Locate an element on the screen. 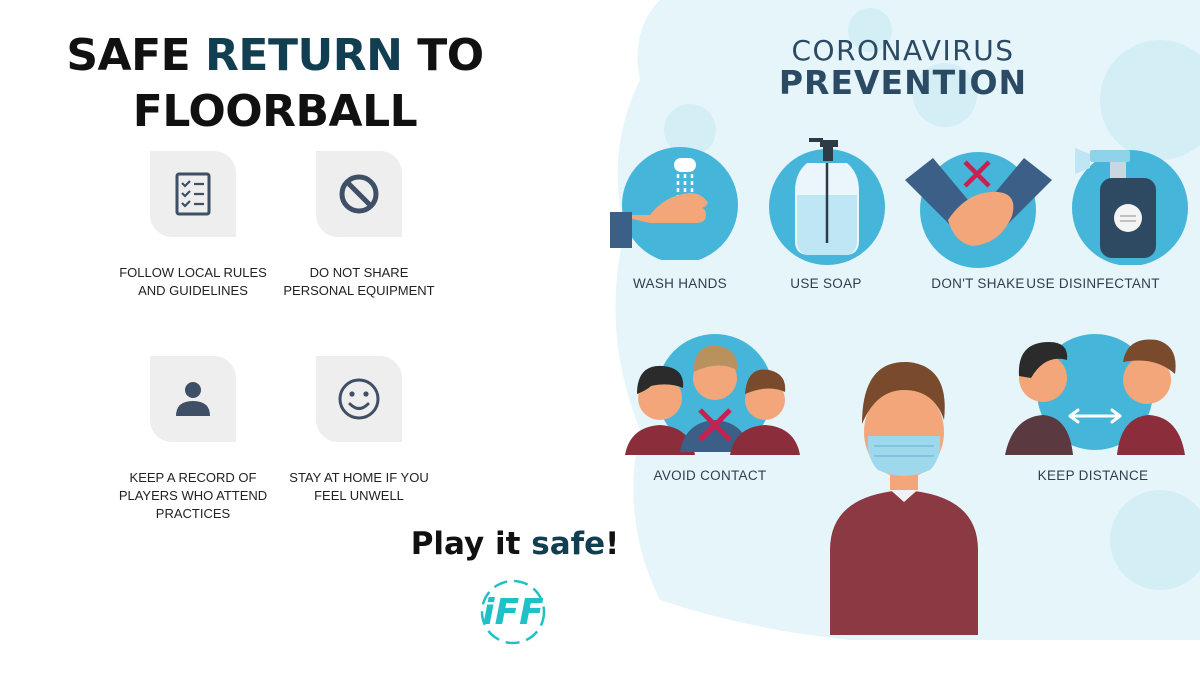 The height and width of the screenshot is (675, 1200). masked-person-illustration is located at coordinates (904, 498).